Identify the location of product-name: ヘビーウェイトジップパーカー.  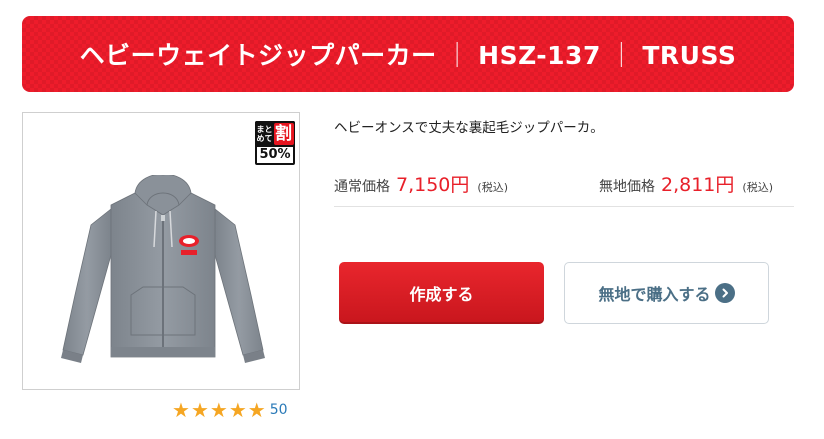
(258, 55).